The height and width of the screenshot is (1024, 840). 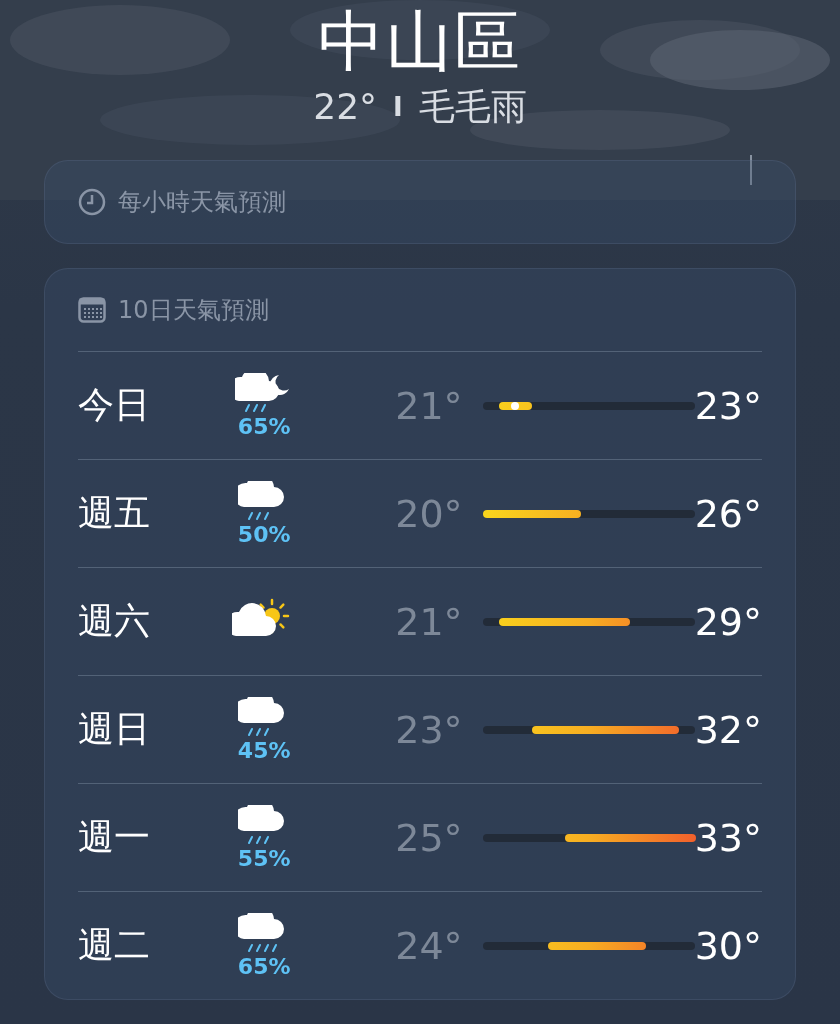 What do you see at coordinates (202, 202) in the screenshot?
I see `card-title: 每小時天氣預測` at bounding box center [202, 202].